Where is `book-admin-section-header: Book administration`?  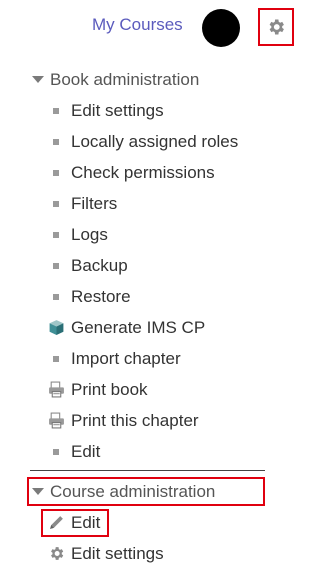 book-admin-section-header: Book administration is located at coordinates (140, 79).